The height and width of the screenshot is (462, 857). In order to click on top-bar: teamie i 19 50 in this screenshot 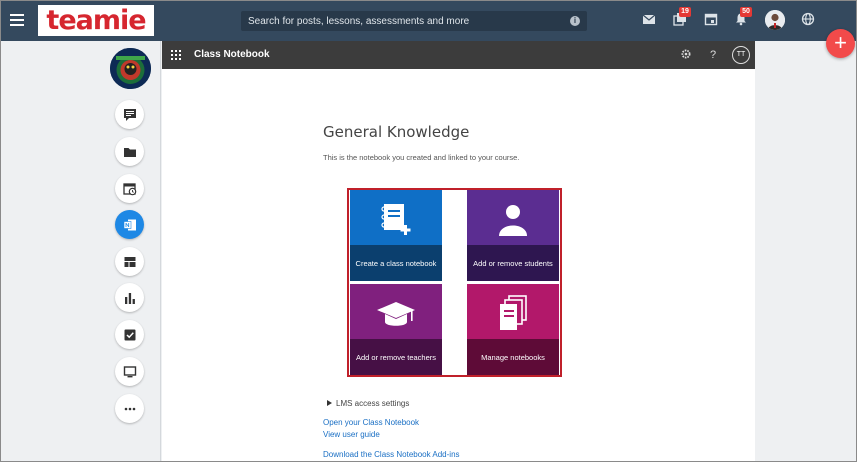, I will do `click(428, 21)`.